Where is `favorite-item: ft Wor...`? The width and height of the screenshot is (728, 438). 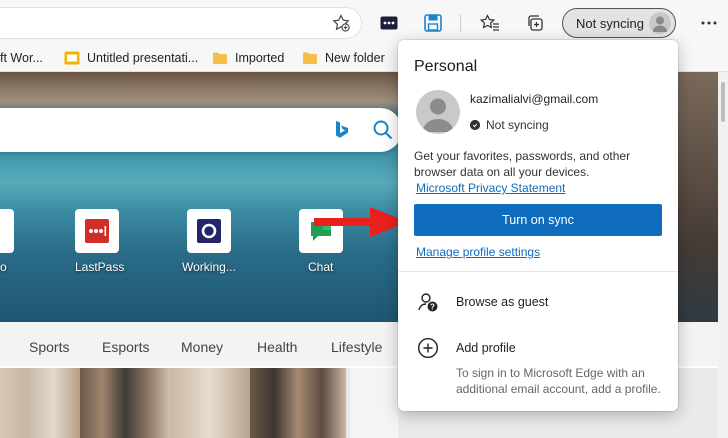 favorite-item: ft Wor... is located at coordinates (21, 58).